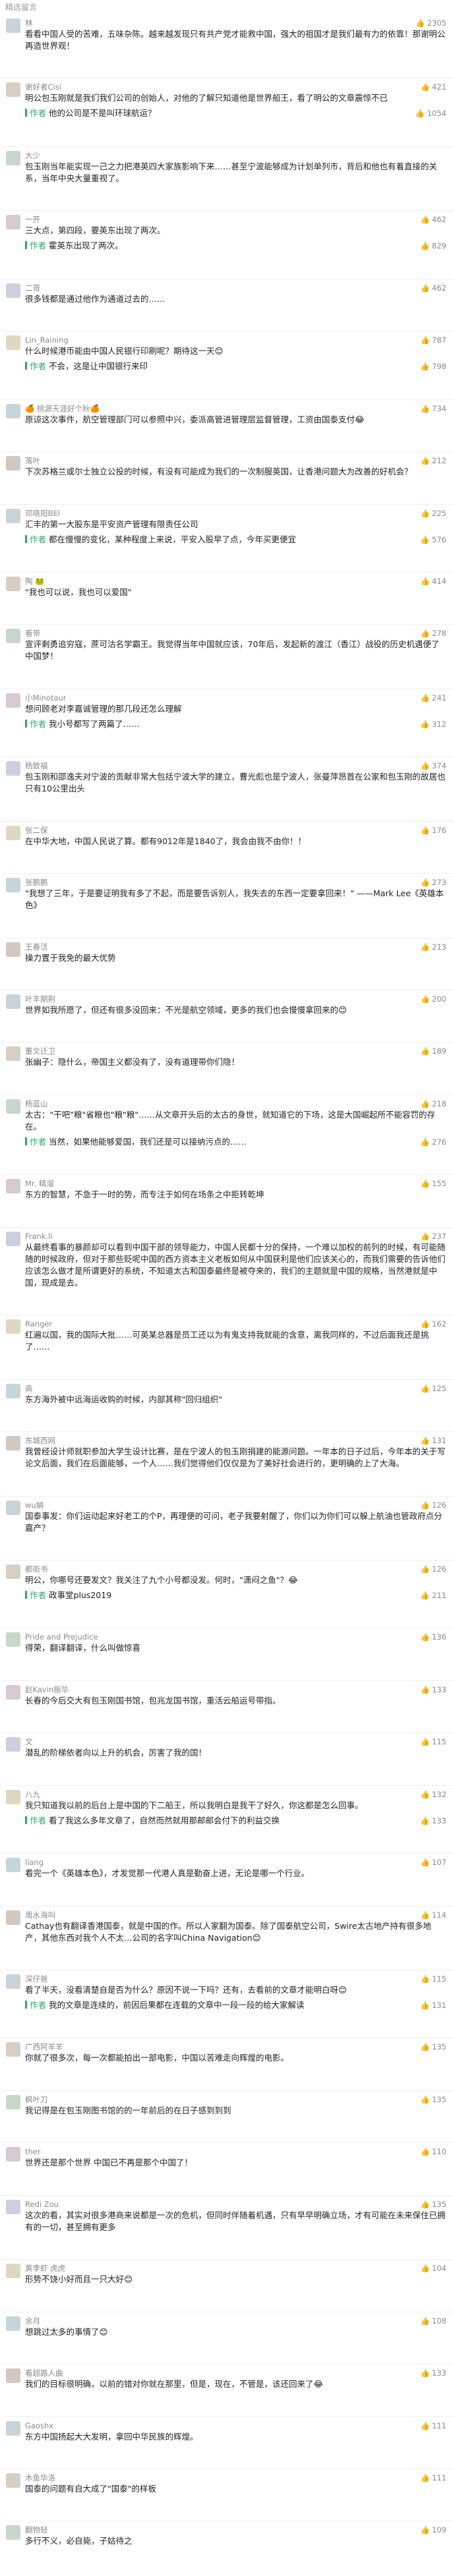  Describe the element at coordinates (433, 724) in the screenshot. I see `reply-like-button: 👍 312` at that location.